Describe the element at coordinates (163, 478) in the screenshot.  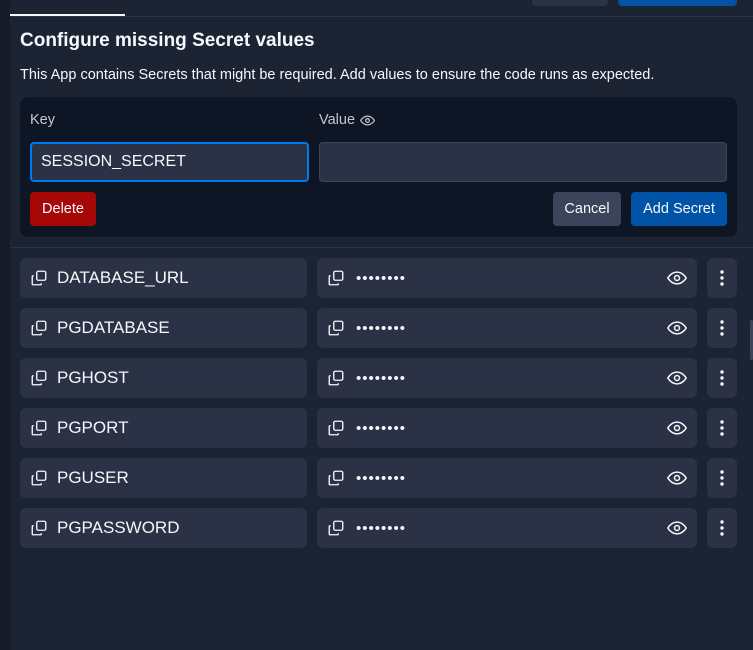
I see `secret-key-field: PGUSER` at that location.